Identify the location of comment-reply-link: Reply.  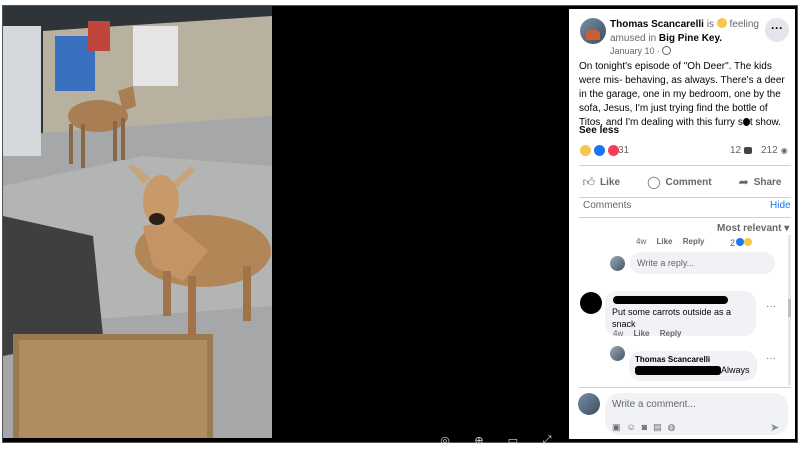
(671, 333).